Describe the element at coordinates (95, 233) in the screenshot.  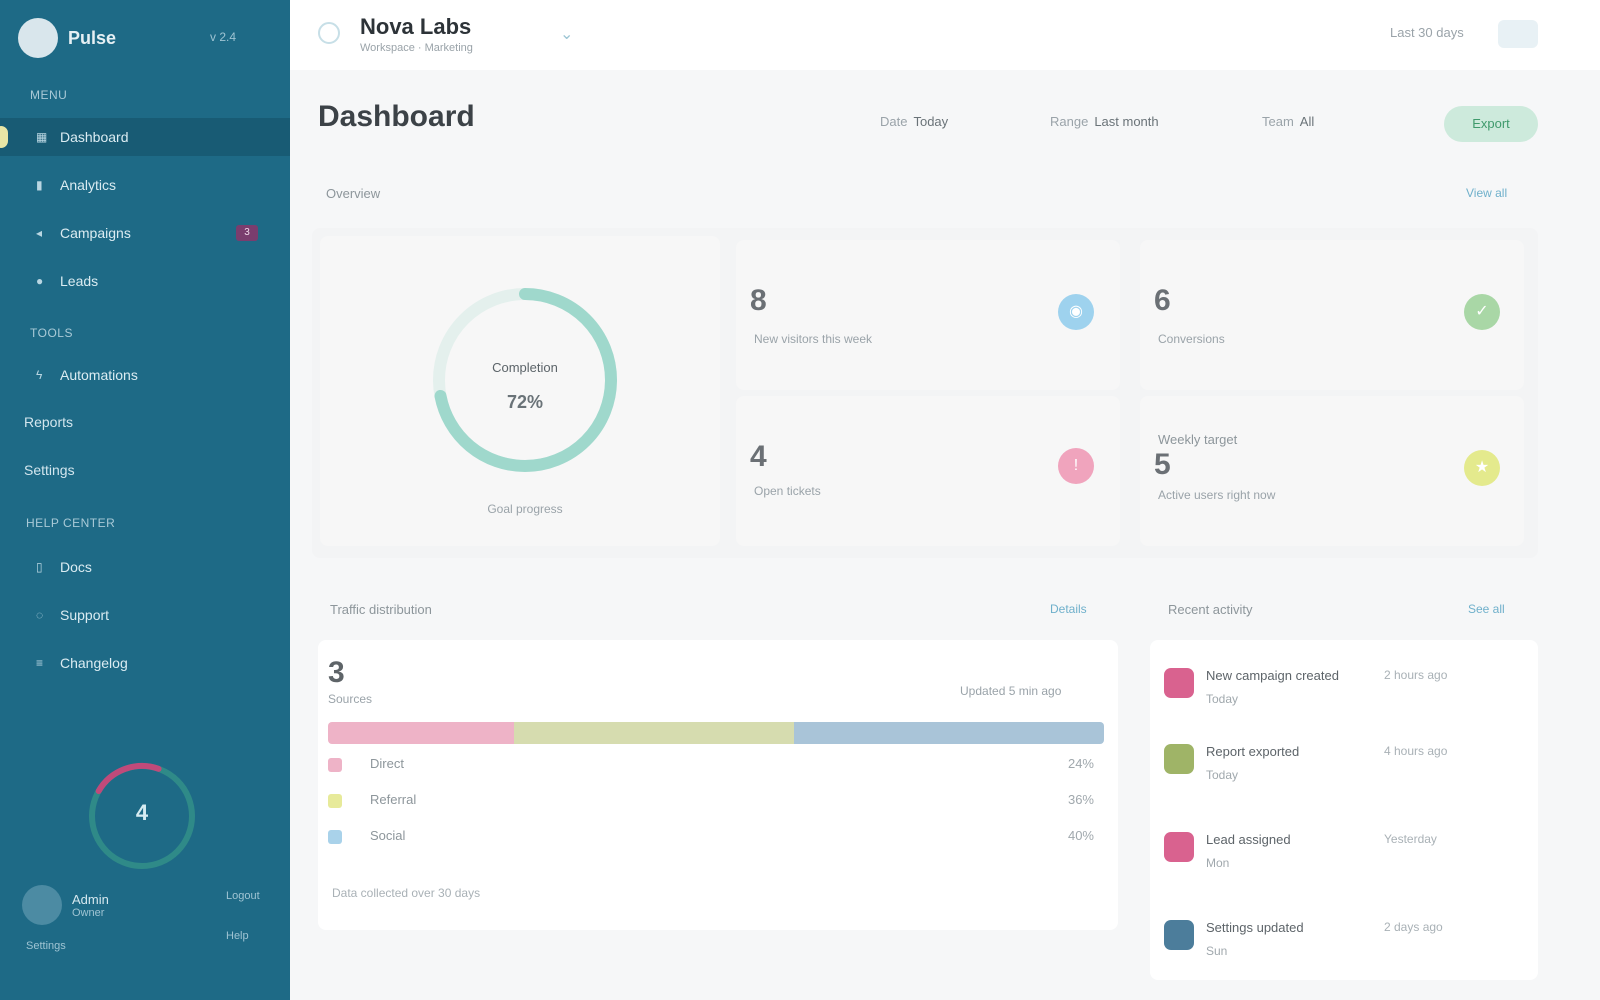
I see `sidebar-item-label: Campaigns` at that location.